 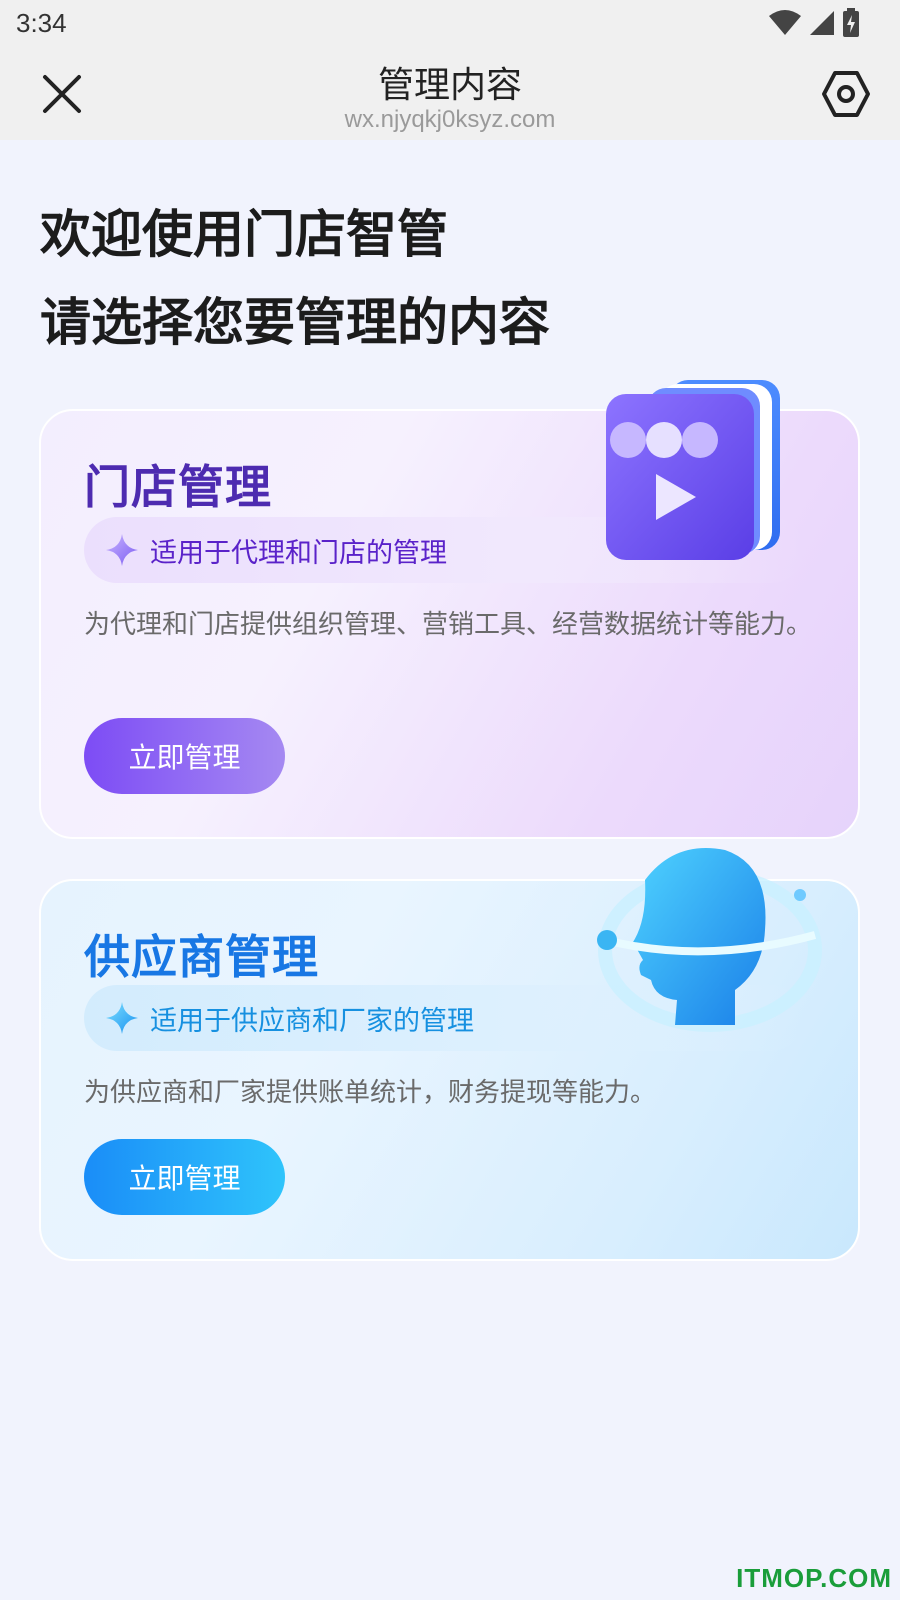 I want to click on settings-button, so click(x=846, y=94).